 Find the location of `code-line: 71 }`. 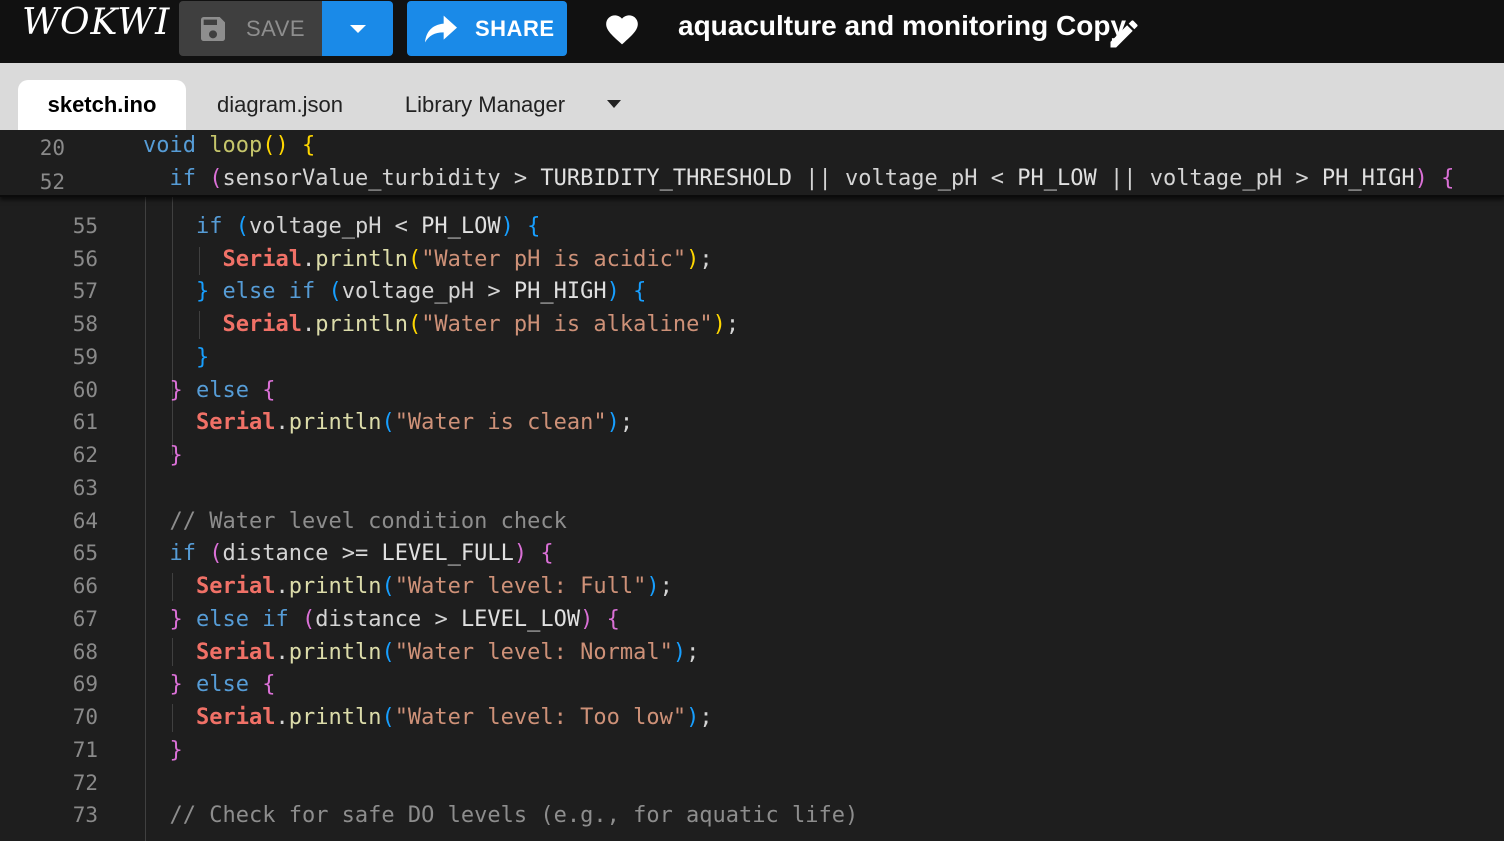

code-line: 71 } is located at coordinates (752, 754).